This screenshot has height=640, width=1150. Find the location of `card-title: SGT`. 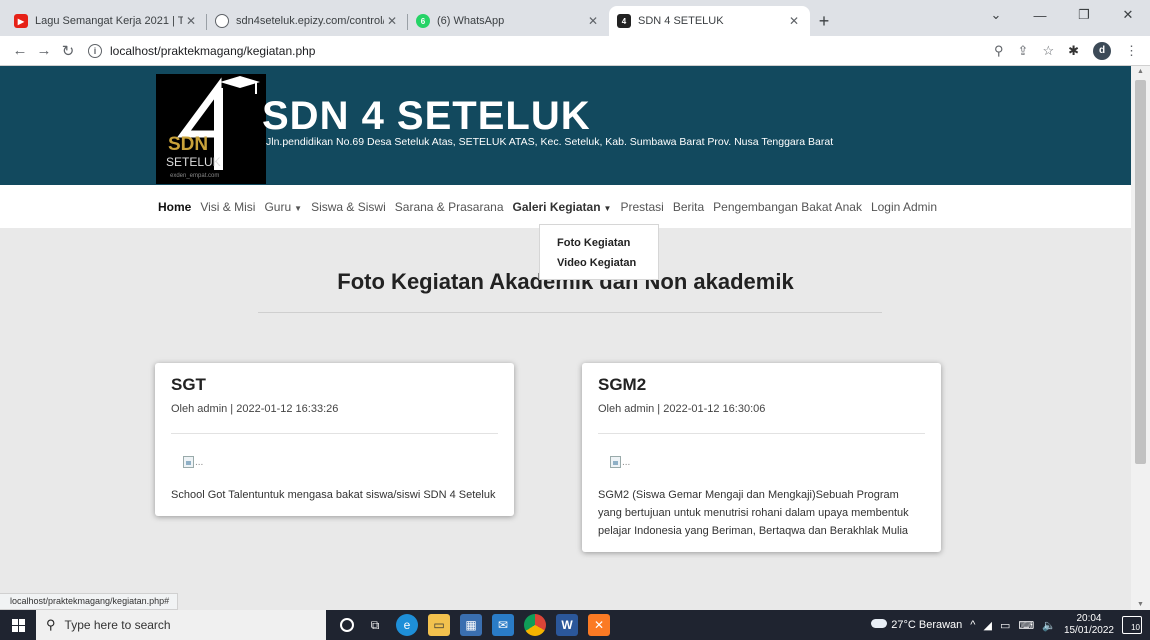

card-title: SGT is located at coordinates (334, 385).